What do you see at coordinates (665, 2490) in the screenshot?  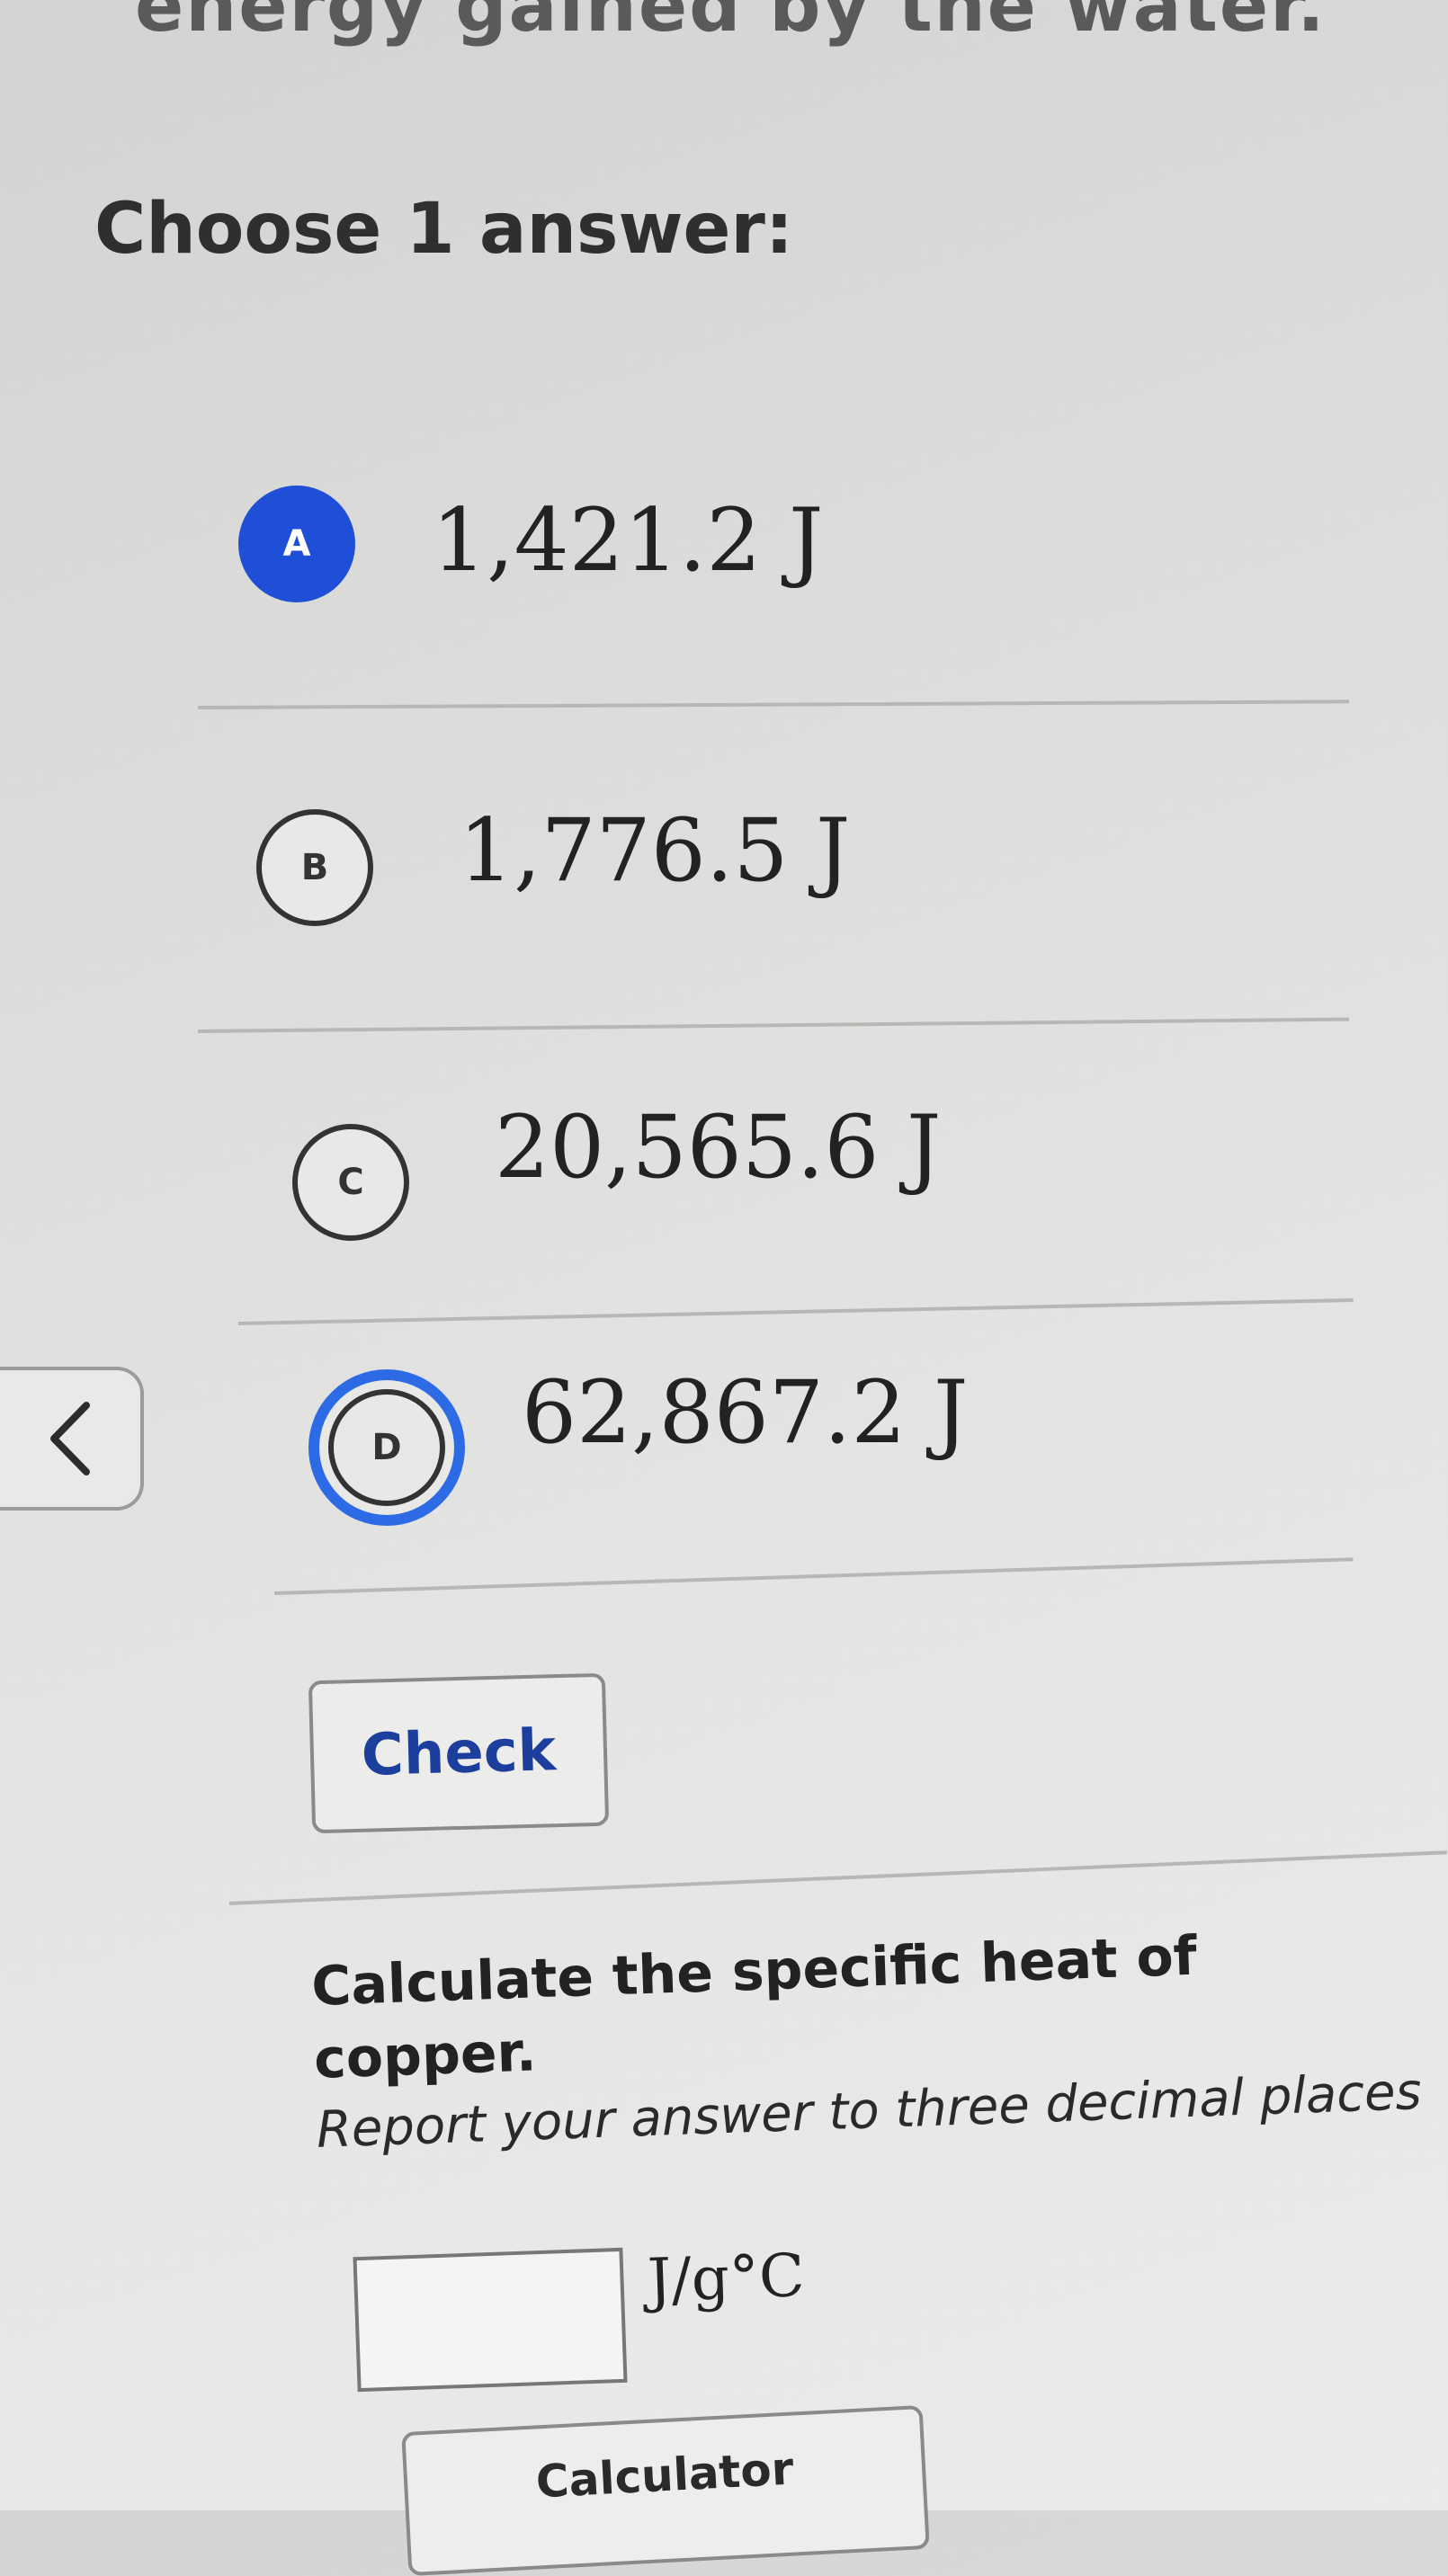 I see `calculator-button: Calculator` at bounding box center [665, 2490].